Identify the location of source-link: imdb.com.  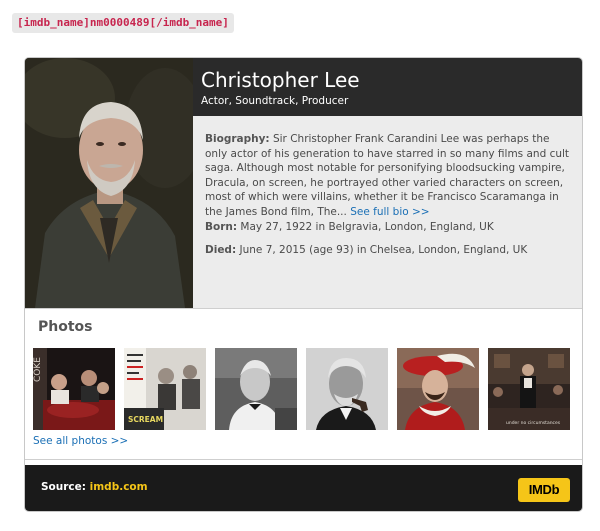
(119, 487).